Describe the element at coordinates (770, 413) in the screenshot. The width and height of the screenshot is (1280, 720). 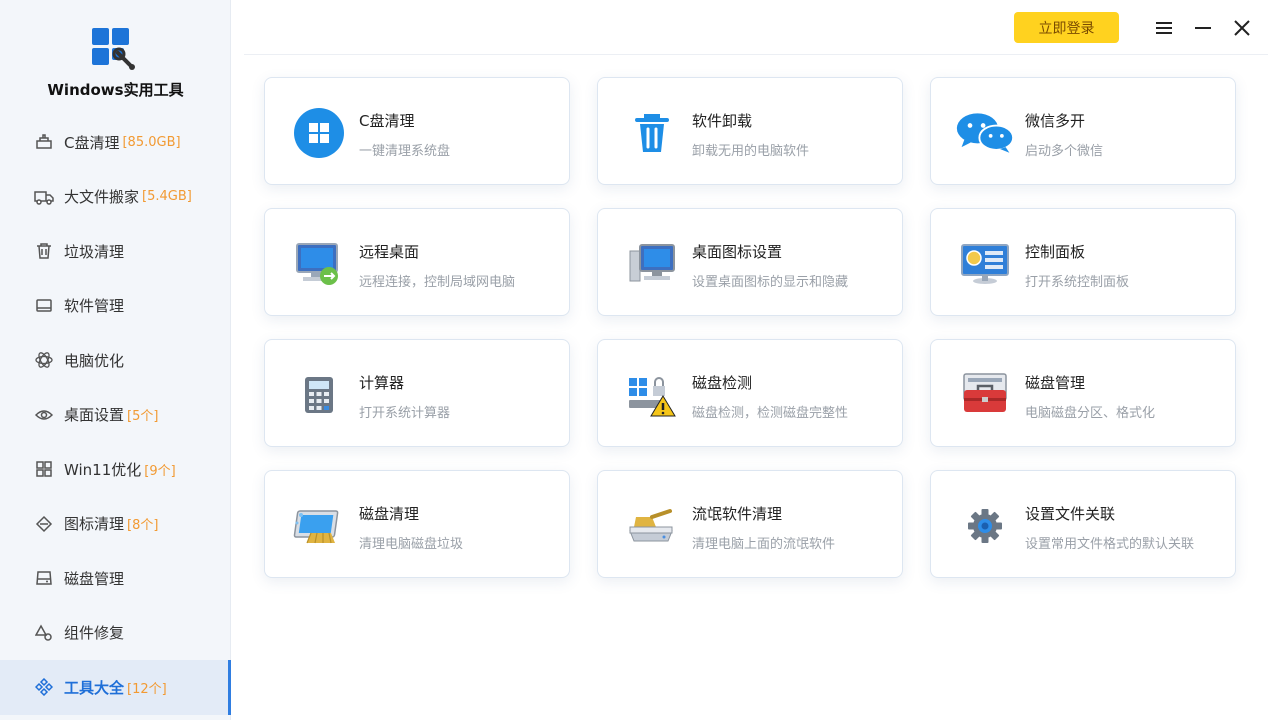
I see `tool-description: 磁盘检测，检测磁盘完整性` at that location.